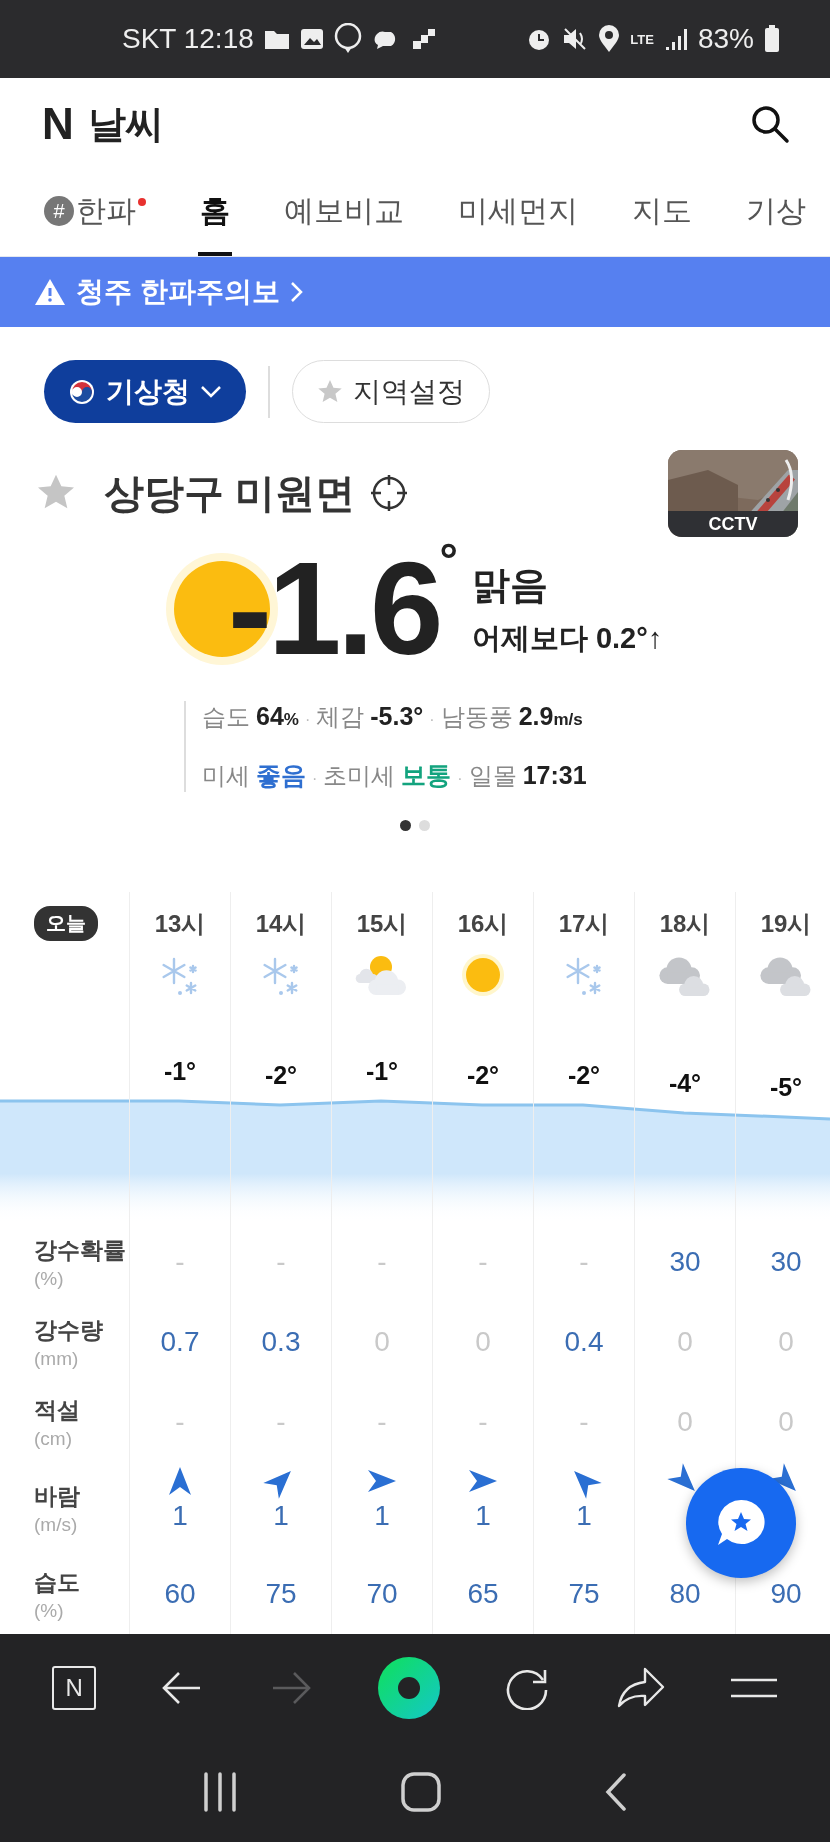 This screenshot has height=1844, width=830. I want to click on naver-button: N, so click(74, 1688).